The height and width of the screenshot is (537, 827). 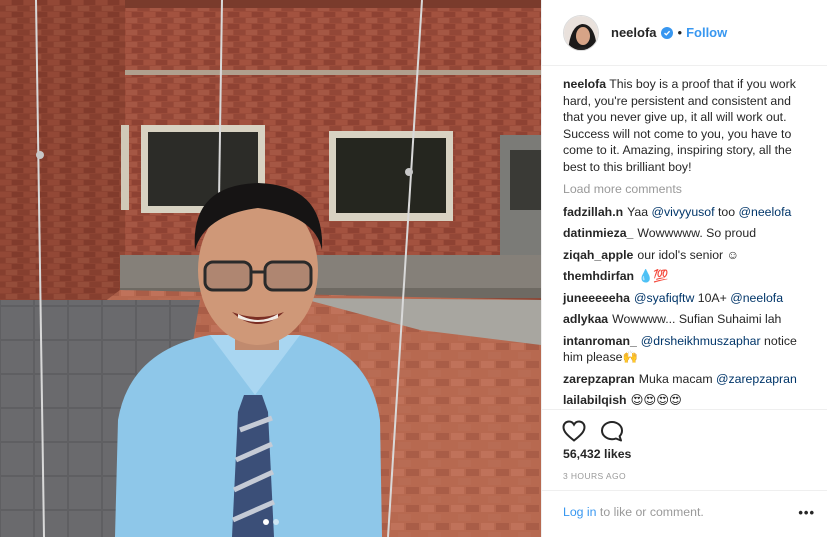 What do you see at coordinates (706, 32) in the screenshot?
I see `follow-button: Follow` at bounding box center [706, 32].